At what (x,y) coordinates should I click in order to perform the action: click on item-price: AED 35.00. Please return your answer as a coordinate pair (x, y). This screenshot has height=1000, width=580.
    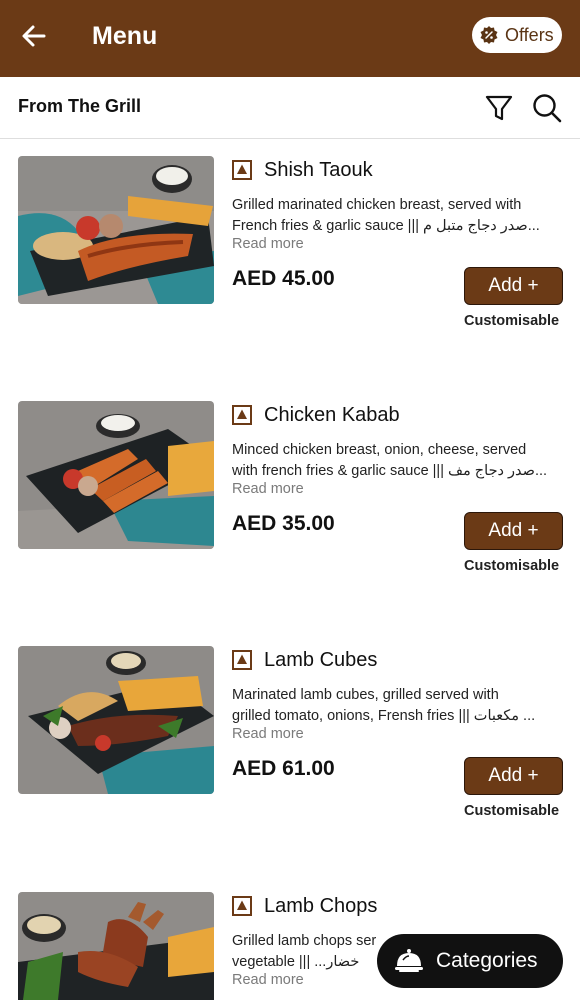
    Looking at the image, I should click on (283, 523).